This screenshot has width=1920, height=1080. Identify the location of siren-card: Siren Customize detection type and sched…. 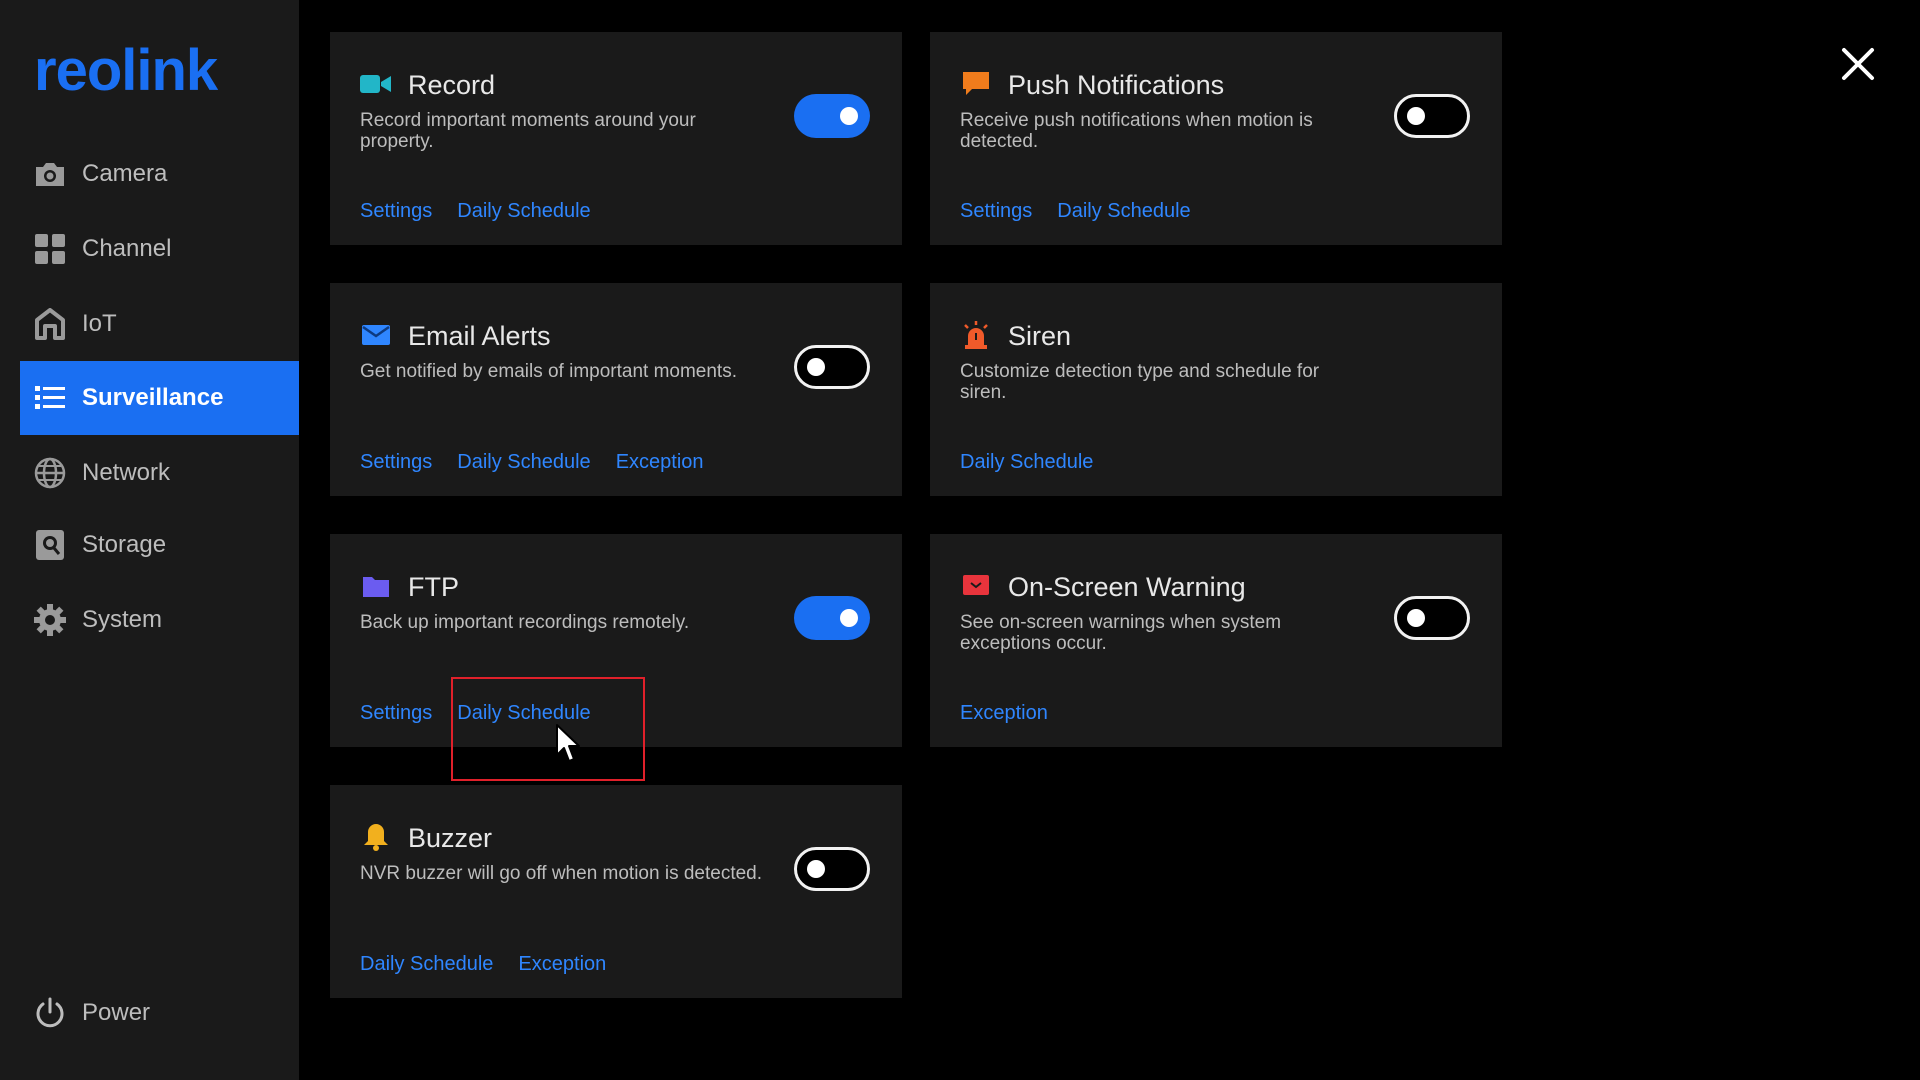
(1216, 389).